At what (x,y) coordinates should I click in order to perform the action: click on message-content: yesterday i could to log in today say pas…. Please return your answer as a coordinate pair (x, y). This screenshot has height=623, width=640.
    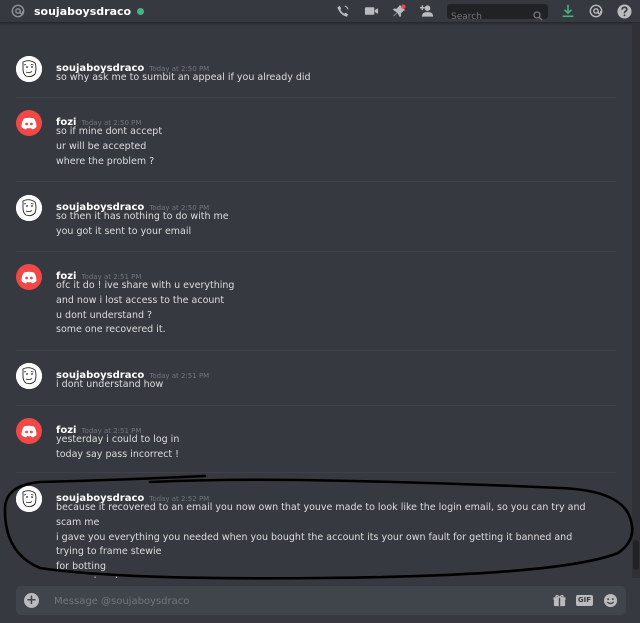
    Looking at the image, I should click on (328, 448).